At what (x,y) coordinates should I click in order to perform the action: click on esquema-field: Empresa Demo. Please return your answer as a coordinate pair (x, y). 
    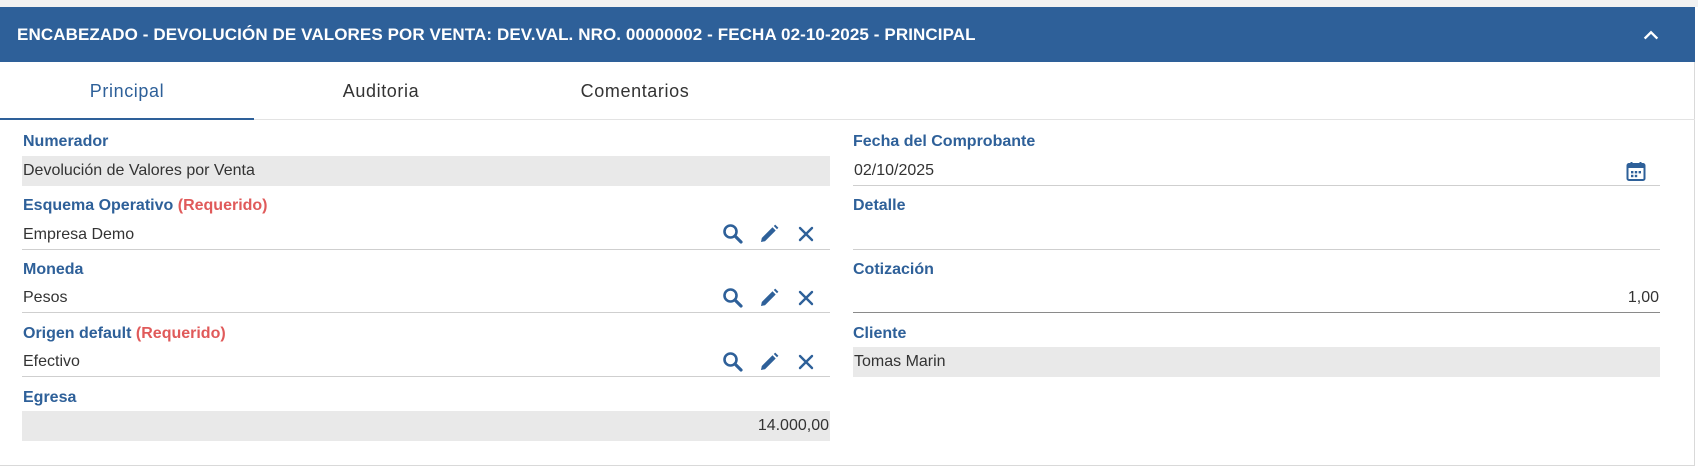
    Looking at the image, I should click on (426, 235).